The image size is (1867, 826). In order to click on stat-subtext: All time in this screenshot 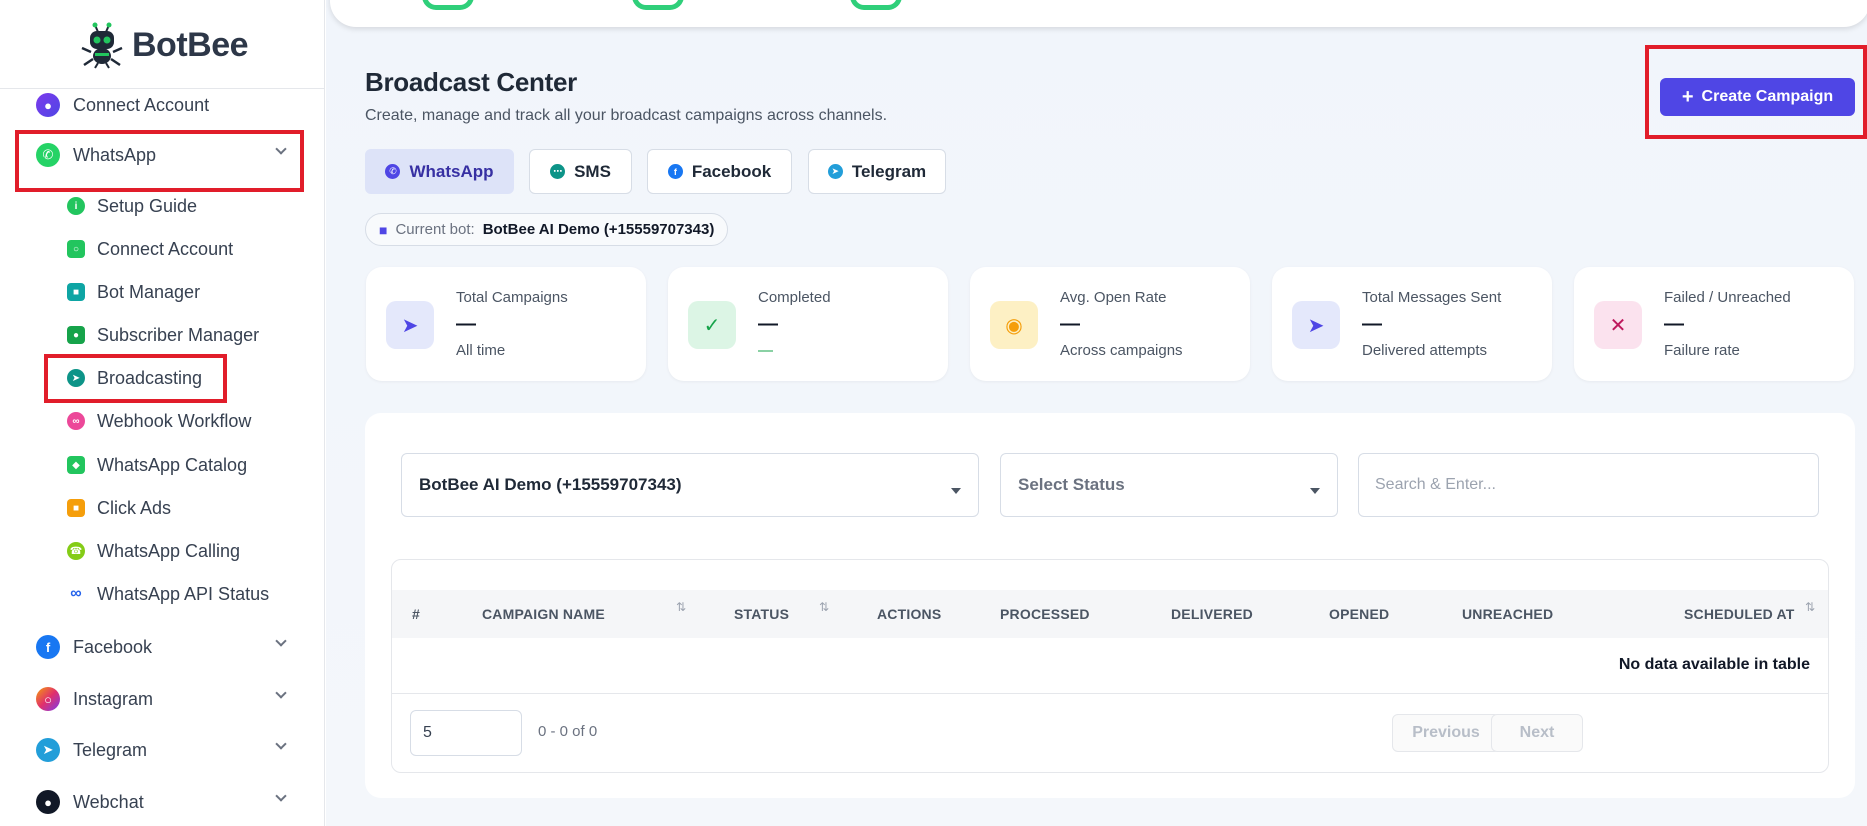, I will do `click(481, 350)`.